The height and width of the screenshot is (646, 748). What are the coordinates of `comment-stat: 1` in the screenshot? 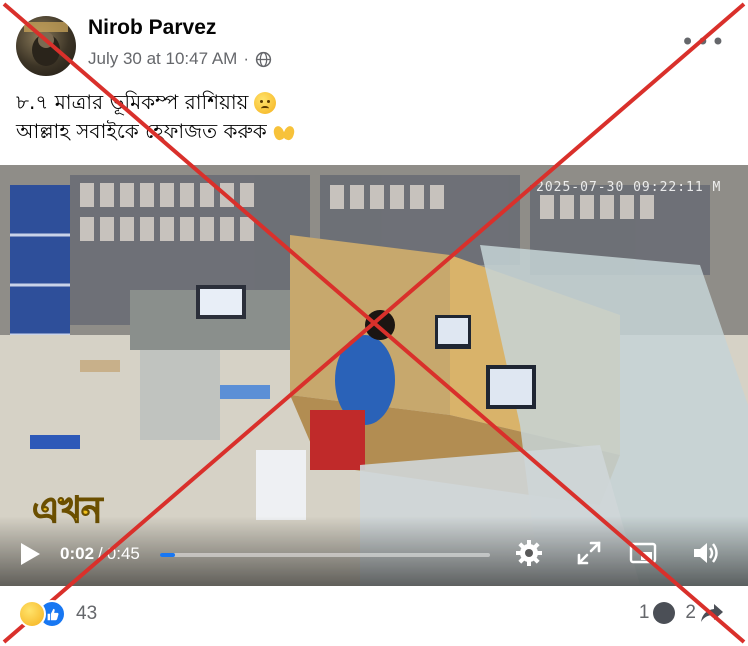 It's located at (657, 613).